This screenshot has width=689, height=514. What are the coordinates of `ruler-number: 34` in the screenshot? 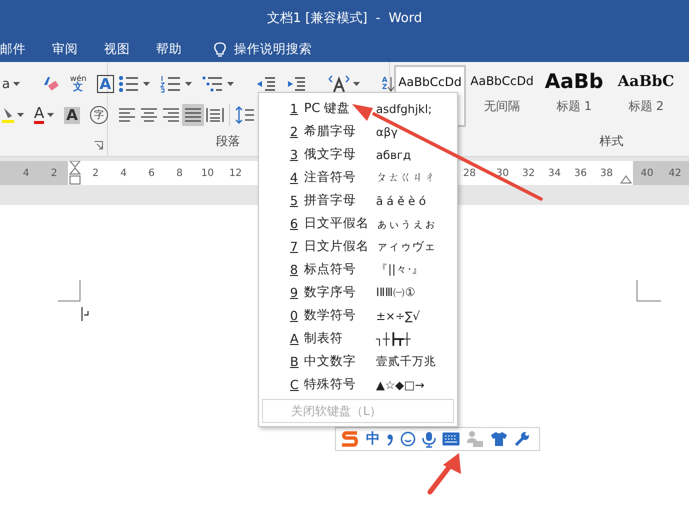 It's located at (554, 173).